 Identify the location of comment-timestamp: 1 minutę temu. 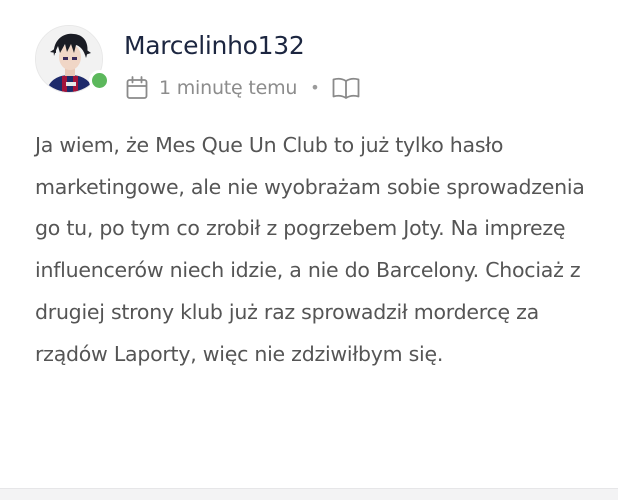
(228, 88).